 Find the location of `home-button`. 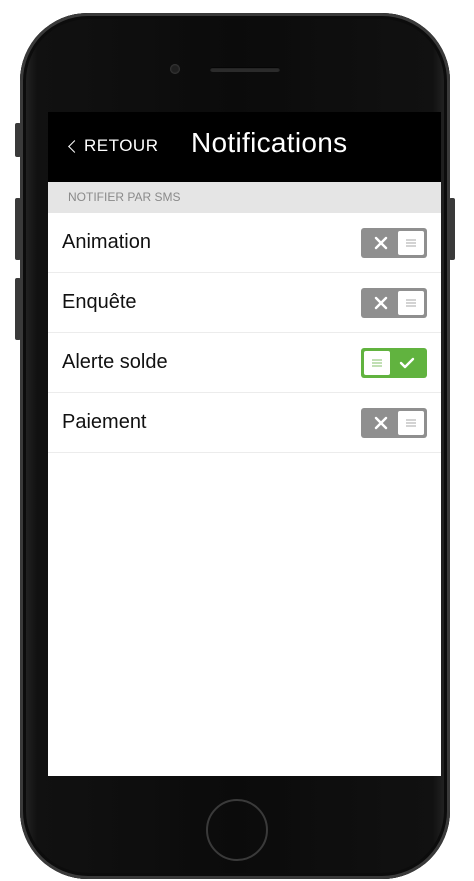

home-button is located at coordinates (237, 830).